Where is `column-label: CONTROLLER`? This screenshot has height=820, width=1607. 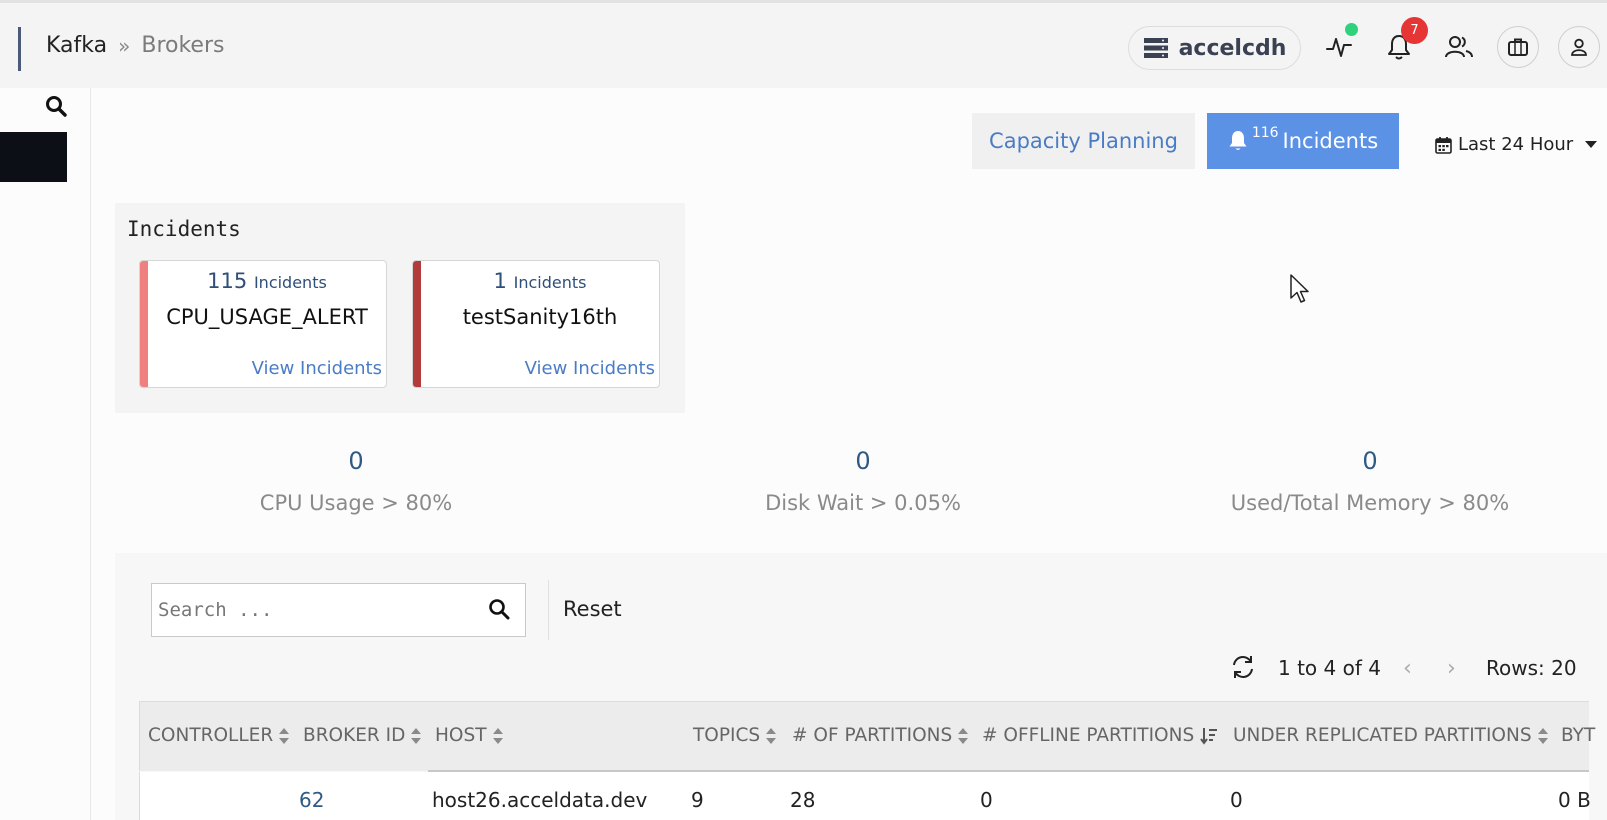
column-label: CONTROLLER is located at coordinates (211, 735).